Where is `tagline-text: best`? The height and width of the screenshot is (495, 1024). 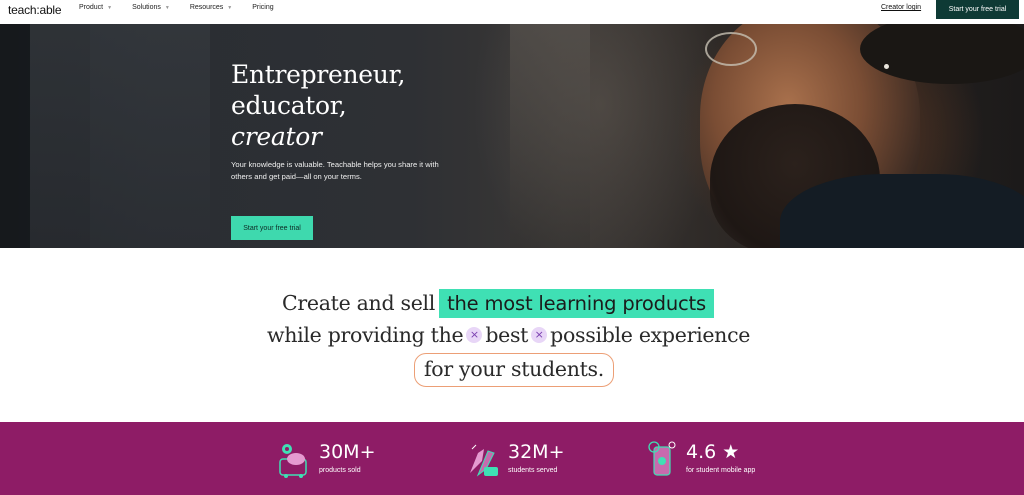
tagline-text: best is located at coordinates (507, 335).